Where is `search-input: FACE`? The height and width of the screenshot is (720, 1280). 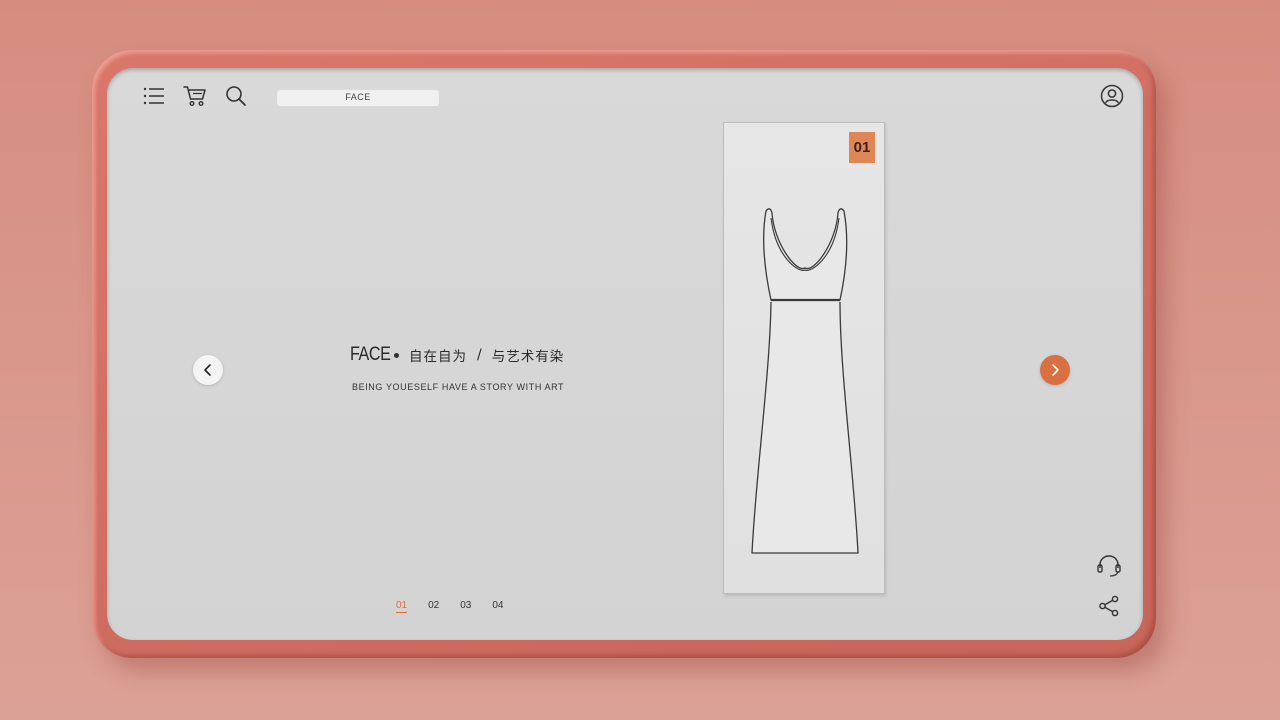
search-input: FACE is located at coordinates (358, 97).